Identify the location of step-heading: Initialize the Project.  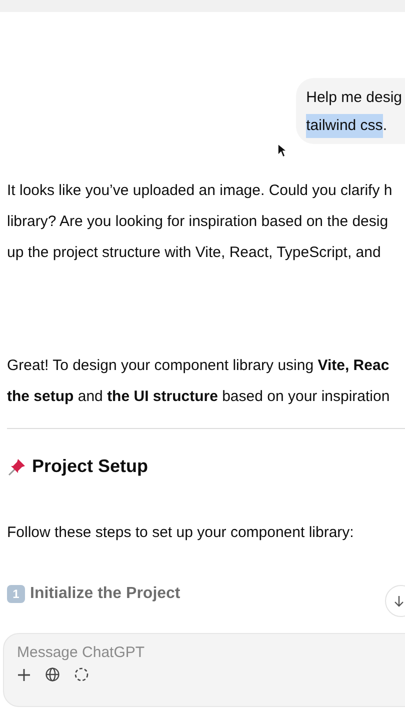
(105, 594).